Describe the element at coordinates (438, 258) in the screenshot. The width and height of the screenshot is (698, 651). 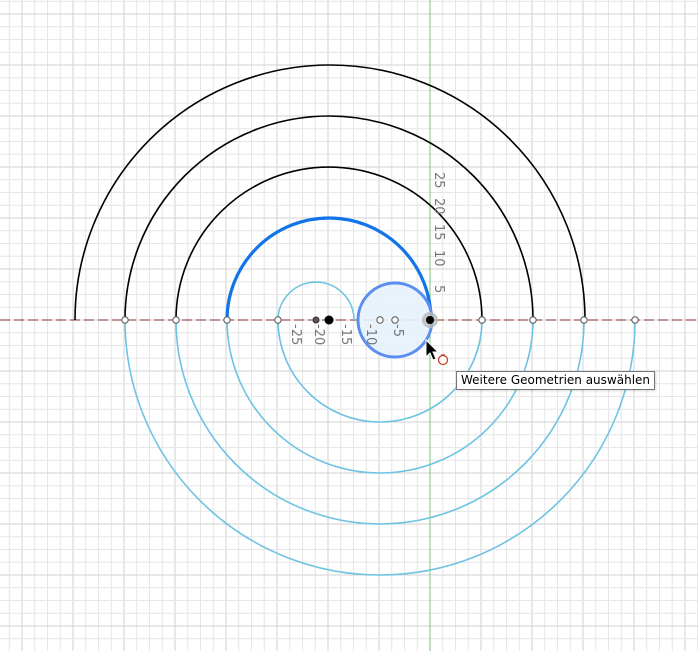
I see `y-tick-label: 10` at that location.